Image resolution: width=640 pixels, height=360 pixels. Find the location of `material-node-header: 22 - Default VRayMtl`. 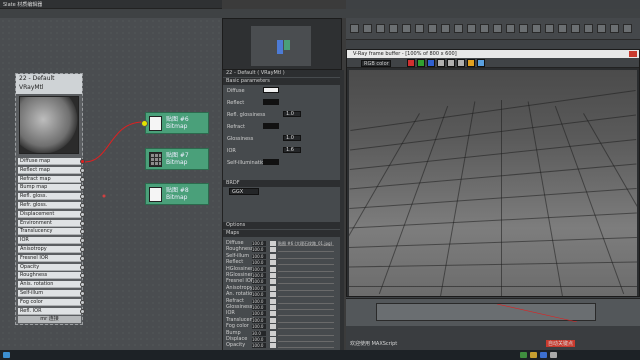

material-node-header: 22 - Default VRayMtl is located at coordinates (49, 84).